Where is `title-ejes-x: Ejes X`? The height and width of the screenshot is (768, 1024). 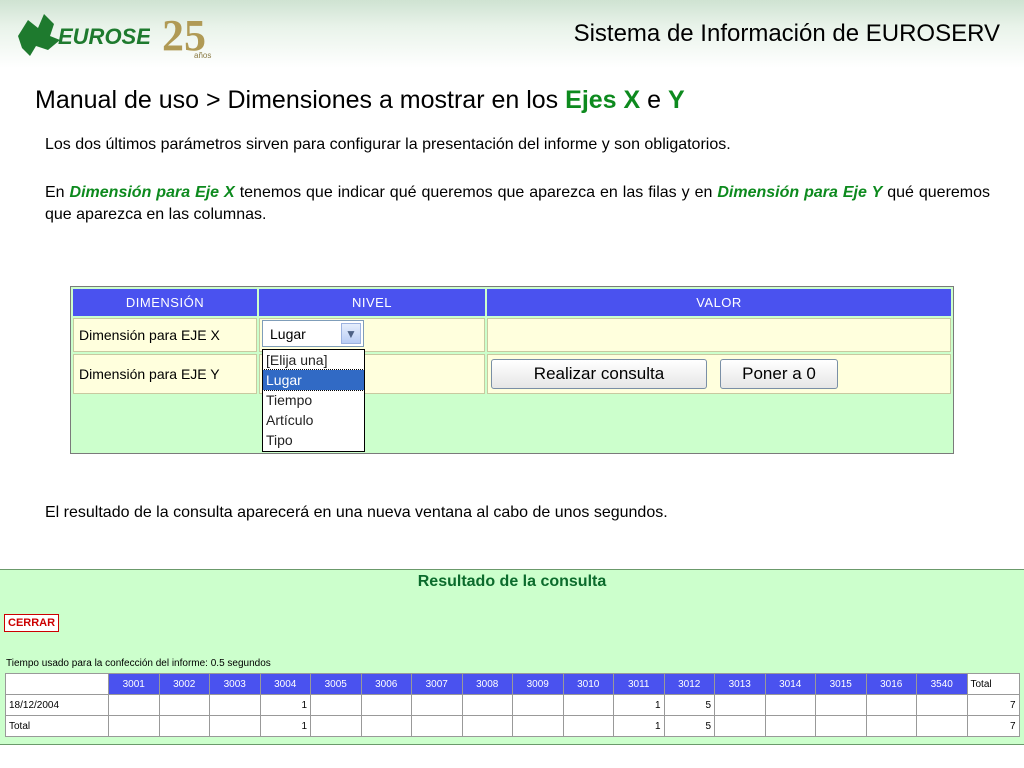 title-ejes-x: Ejes X is located at coordinates (603, 100).